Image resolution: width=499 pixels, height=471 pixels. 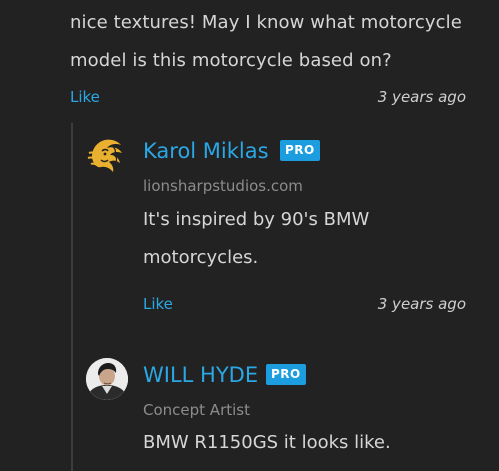 What do you see at coordinates (304, 304) in the screenshot?
I see `reply-meta-row: Like 3 years ago` at bounding box center [304, 304].